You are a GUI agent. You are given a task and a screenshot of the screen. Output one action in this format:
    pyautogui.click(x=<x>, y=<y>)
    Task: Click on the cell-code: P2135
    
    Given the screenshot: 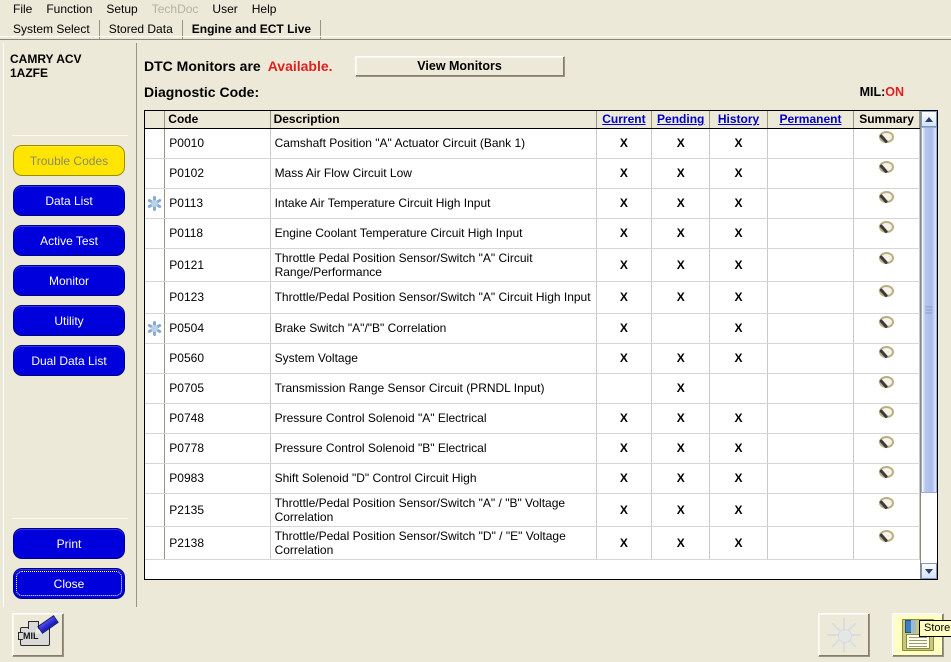 What is the action you would take?
    pyautogui.click(x=217, y=510)
    